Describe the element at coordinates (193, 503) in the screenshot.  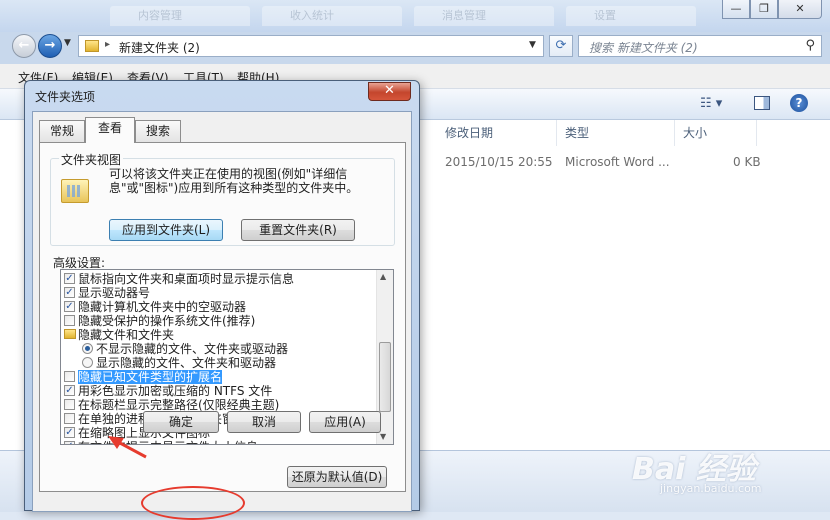
I see `annotation-circle` at that location.